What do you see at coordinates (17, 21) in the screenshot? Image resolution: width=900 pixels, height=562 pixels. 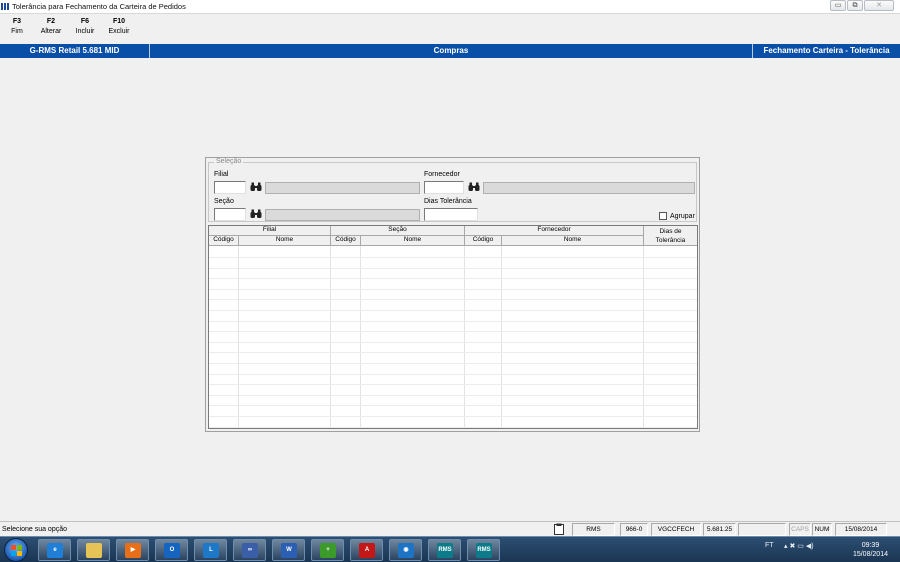 I see `fkey-key: F3` at bounding box center [17, 21].